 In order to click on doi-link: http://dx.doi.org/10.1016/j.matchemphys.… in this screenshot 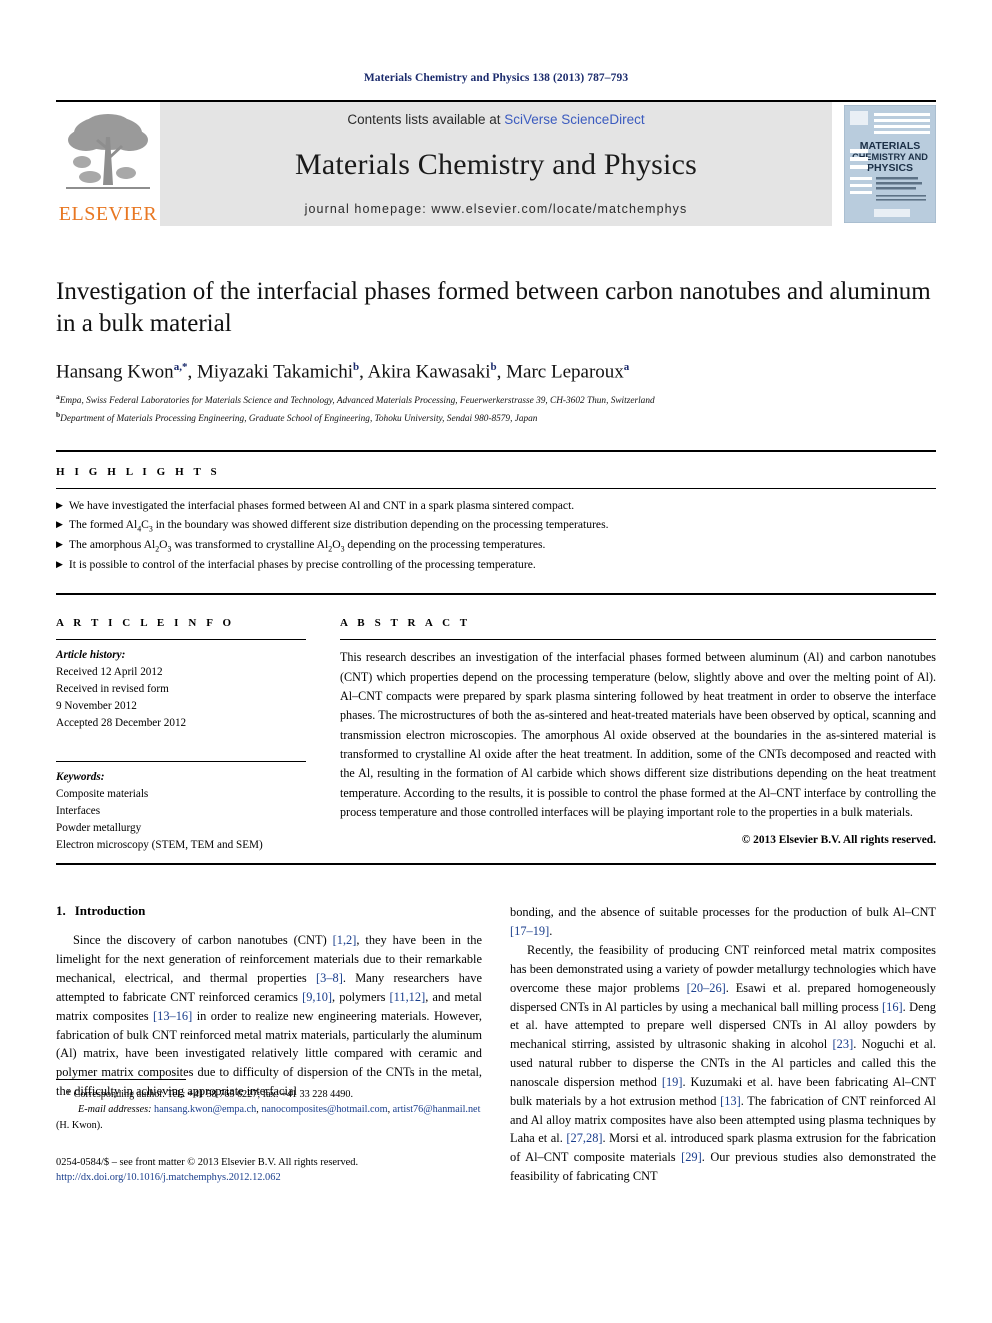, I will do `click(269, 1178)`.